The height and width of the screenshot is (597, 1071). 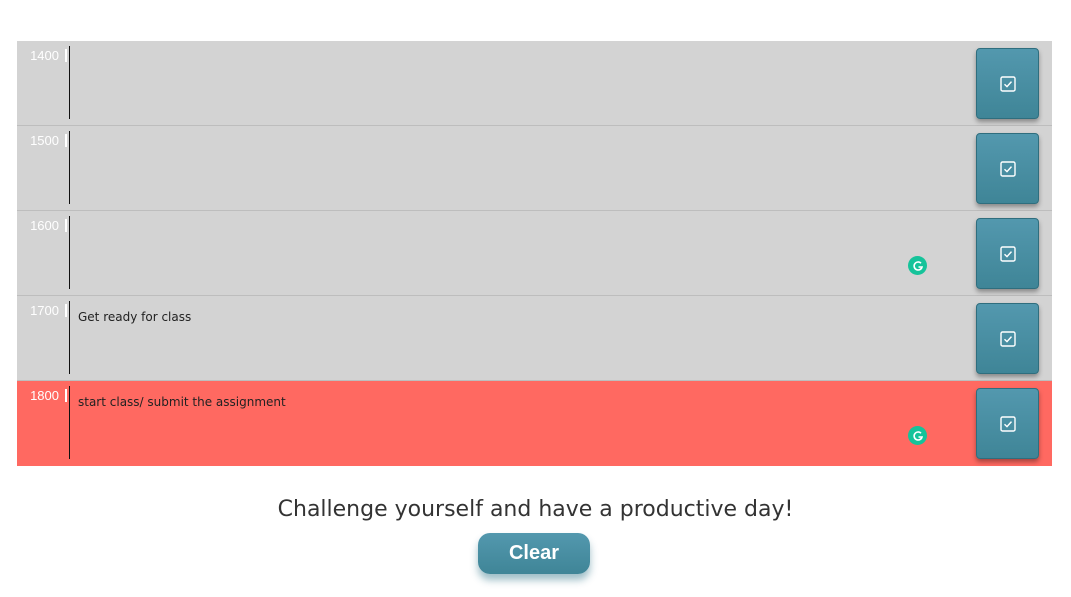 What do you see at coordinates (534, 553) in the screenshot?
I see `clear-button: Clear` at bounding box center [534, 553].